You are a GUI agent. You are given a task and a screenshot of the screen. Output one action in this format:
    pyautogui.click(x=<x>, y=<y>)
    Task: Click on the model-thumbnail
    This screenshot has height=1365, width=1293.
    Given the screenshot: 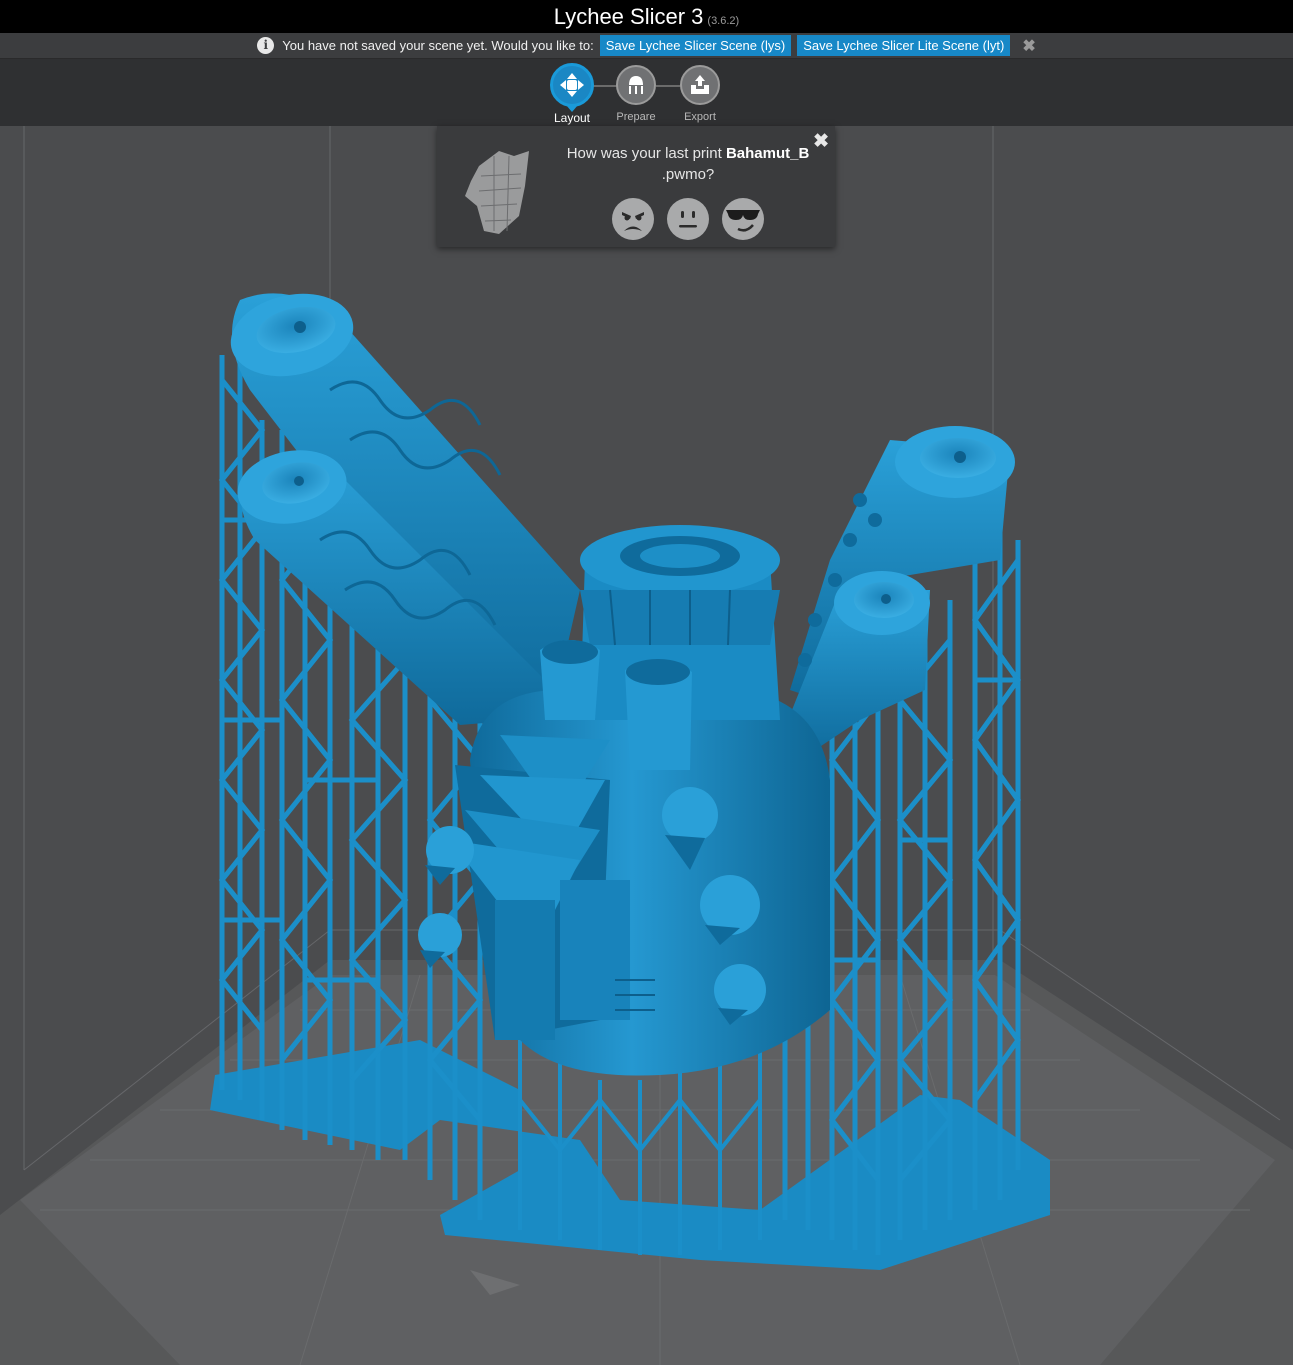 What is the action you would take?
    pyautogui.click(x=497, y=192)
    